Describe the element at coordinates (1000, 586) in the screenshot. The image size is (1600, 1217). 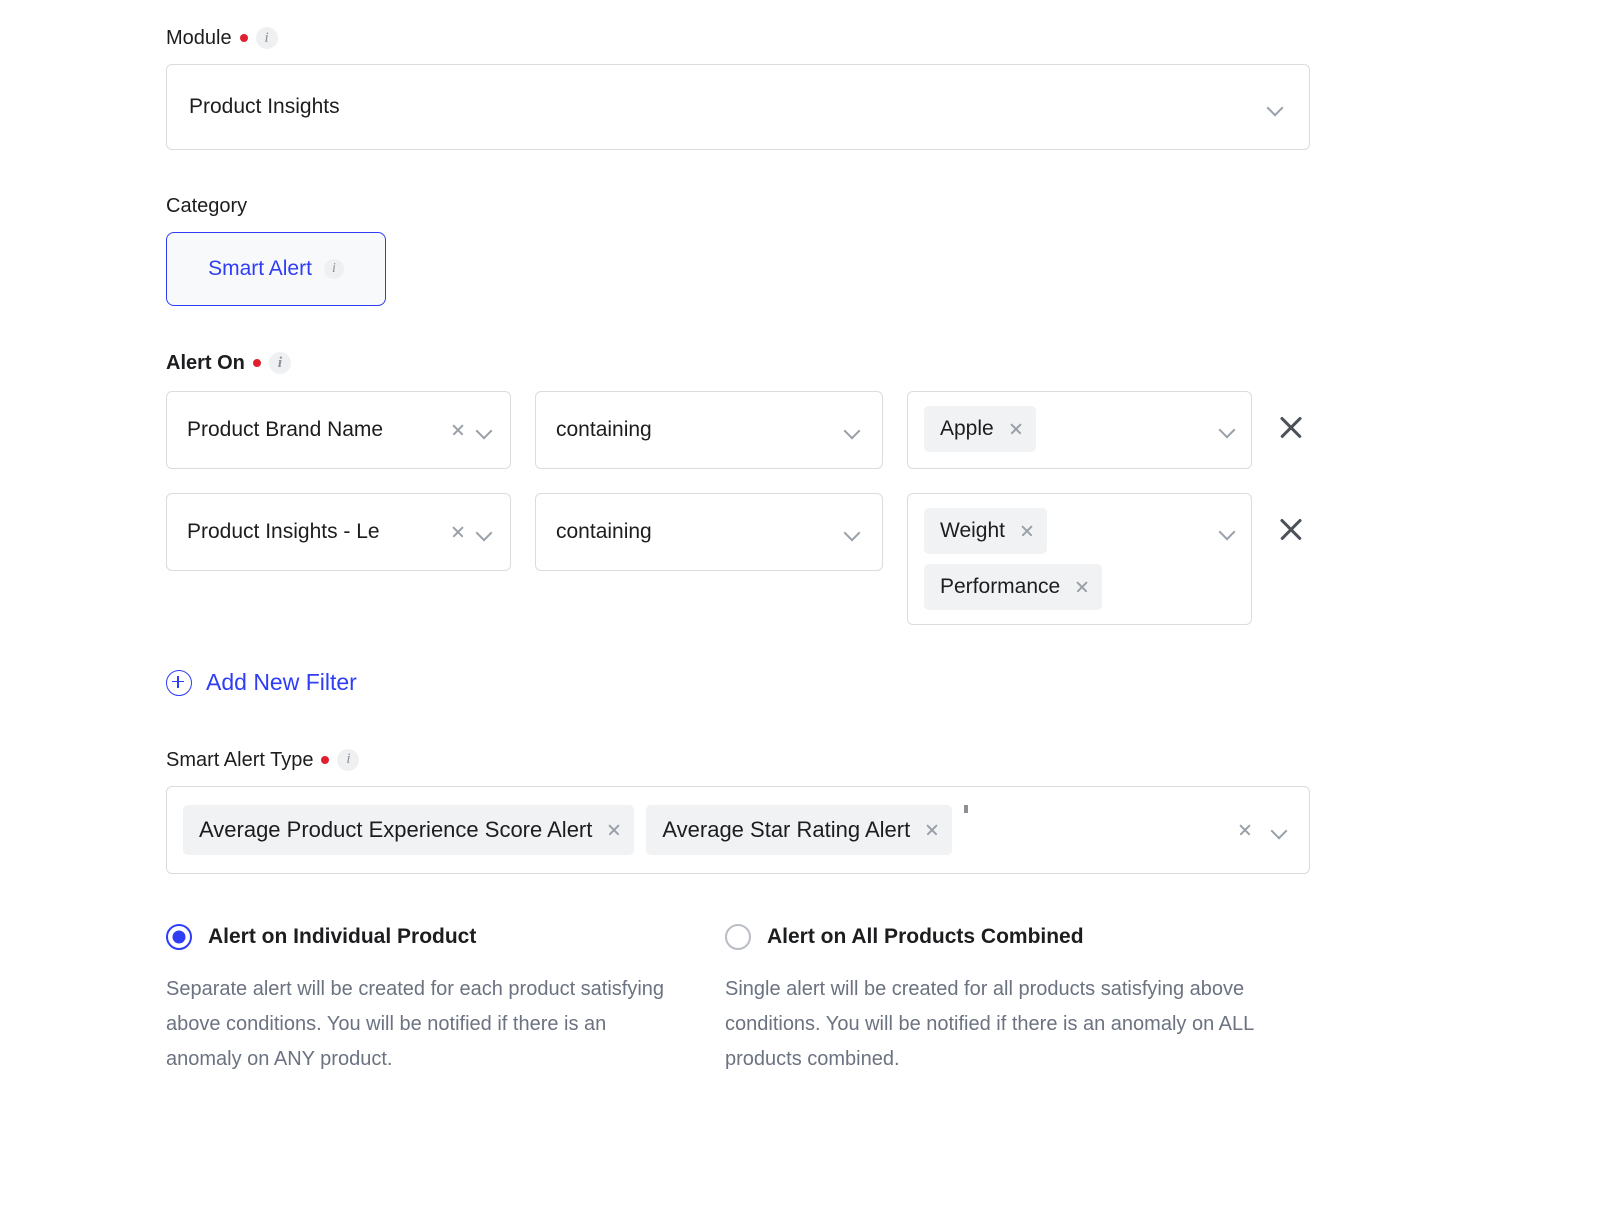
I see `value-chip-label: Performance` at that location.